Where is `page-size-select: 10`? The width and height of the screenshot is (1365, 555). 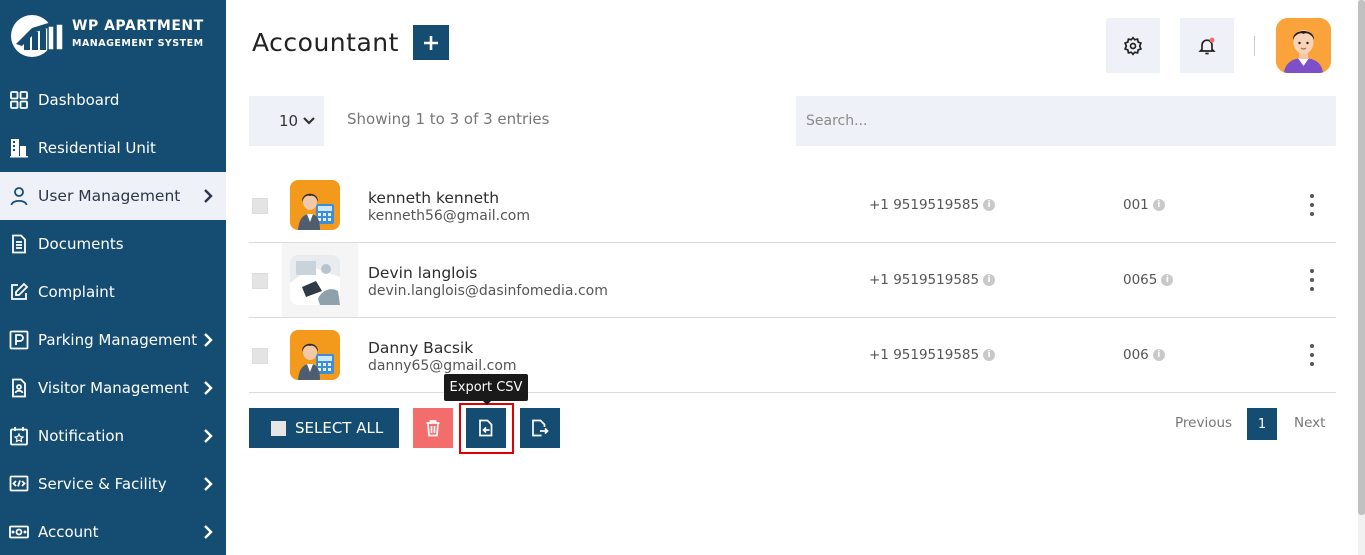
page-size-select: 10 is located at coordinates (286, 121).